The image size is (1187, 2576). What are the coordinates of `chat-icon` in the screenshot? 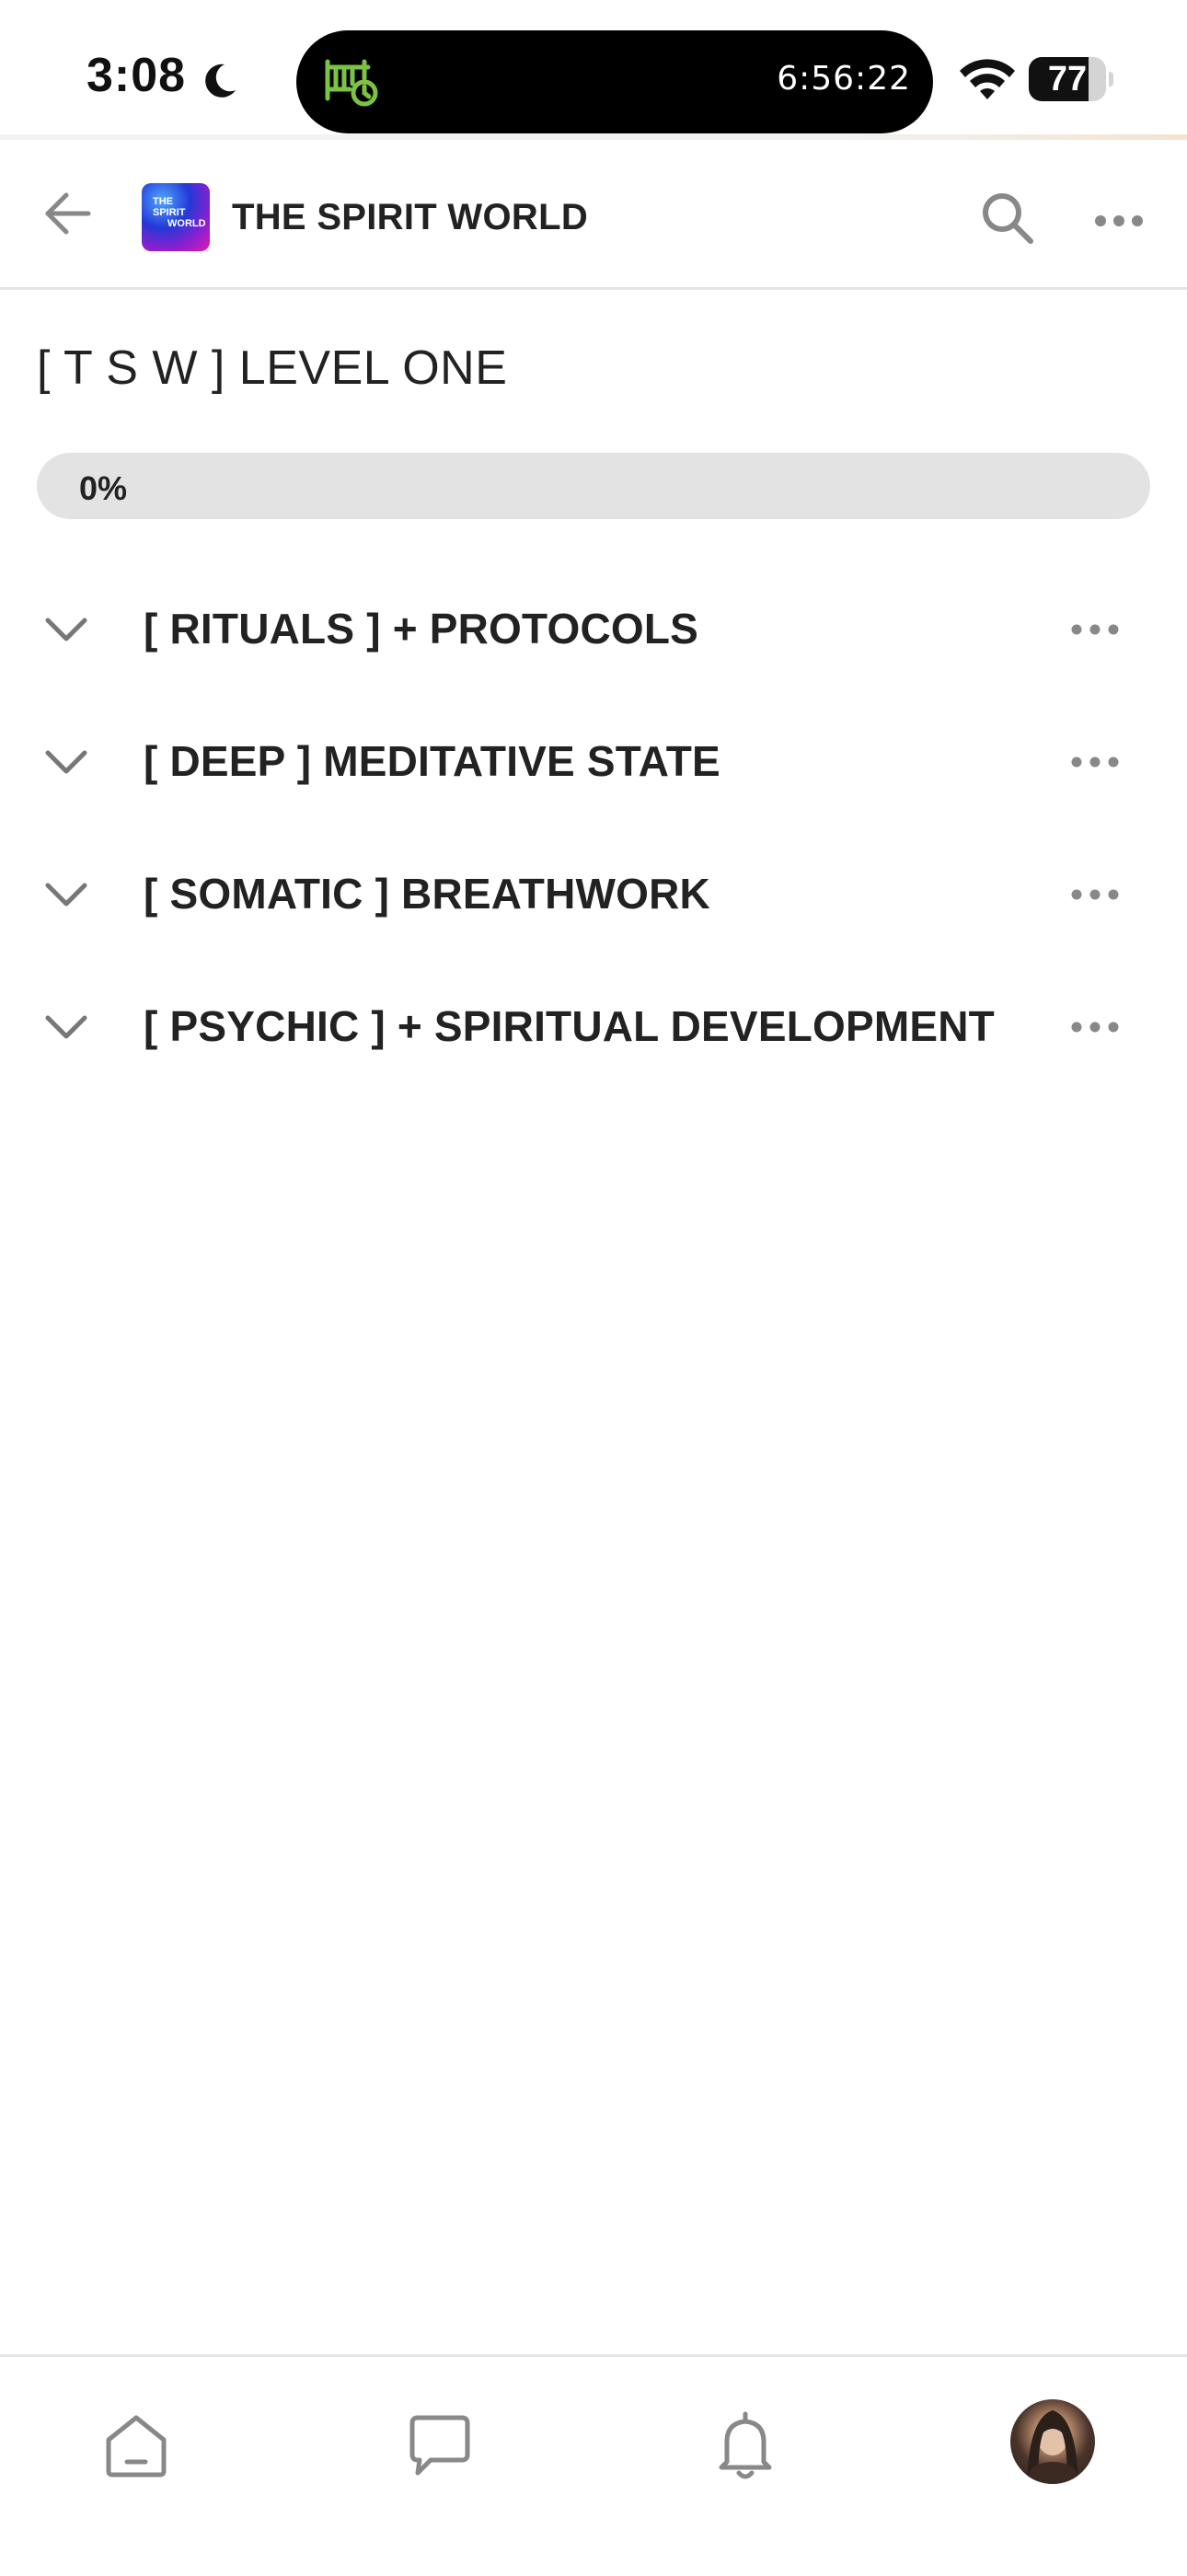 It's located at (440, 2445).